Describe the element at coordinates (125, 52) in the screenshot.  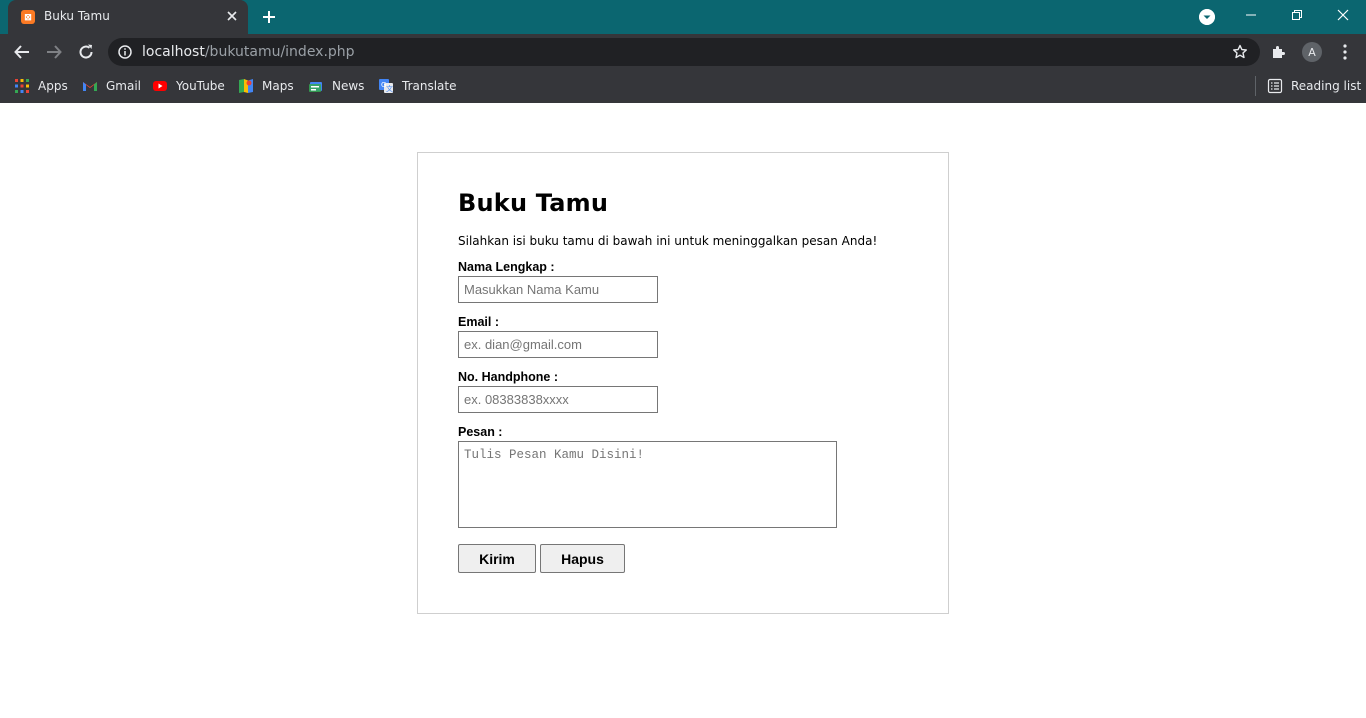
I see `site-info-icon` at that location.